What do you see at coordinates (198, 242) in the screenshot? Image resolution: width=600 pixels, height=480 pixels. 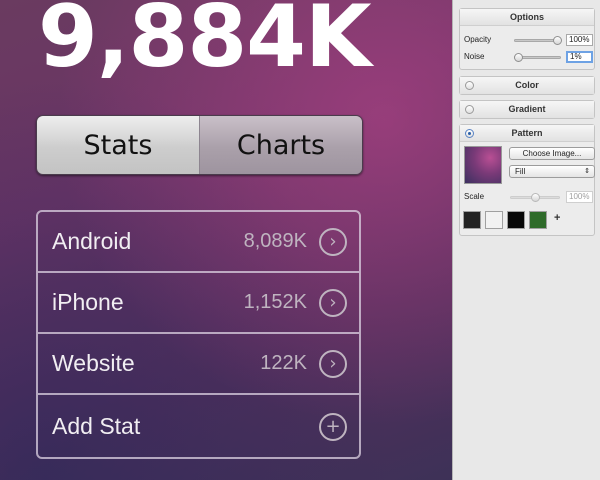 I see `list-item-android: Android 8,089K ›` at bounding box center [198, 242].